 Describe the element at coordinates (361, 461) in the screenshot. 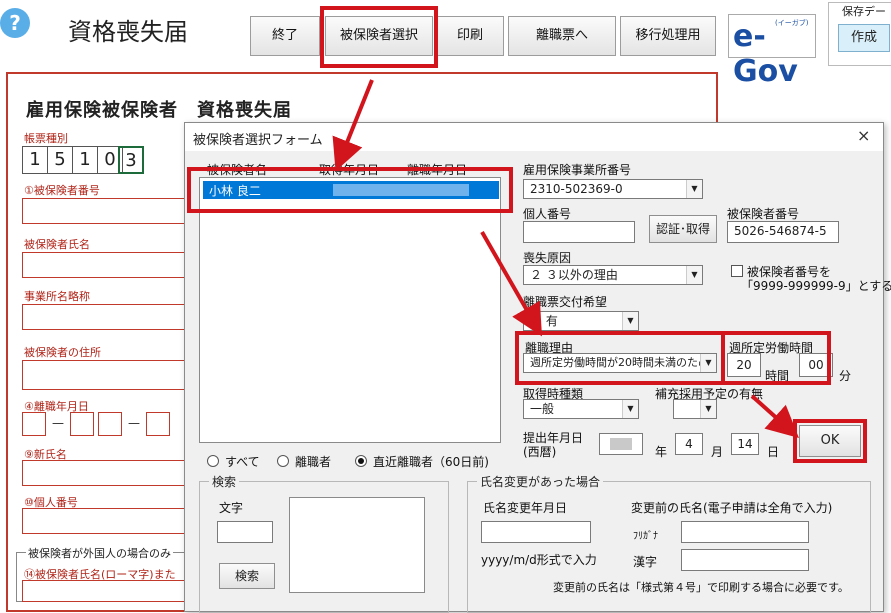

I see `filter-recent-radio` at that location.